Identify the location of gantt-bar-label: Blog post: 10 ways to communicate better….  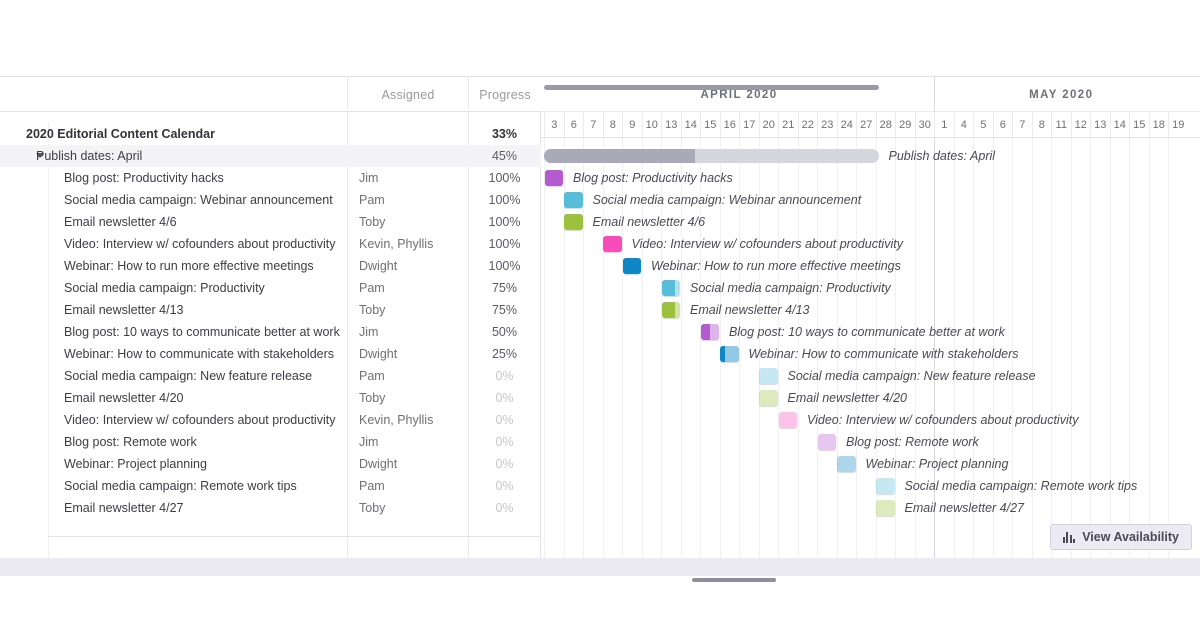
(867, 332).